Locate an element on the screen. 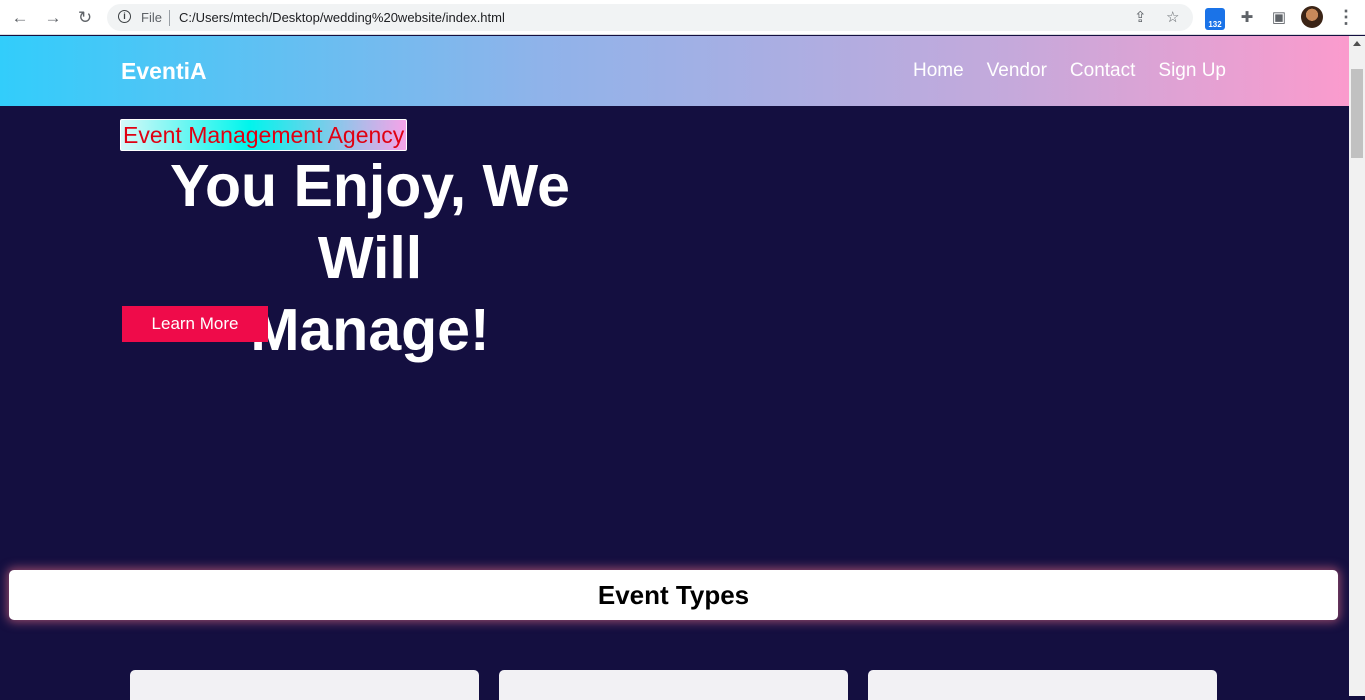 The height and width of the screenshot is (700, 1365). main-nav: Home Vendor Contact Sign Up is located at coordinates (1069, 71).